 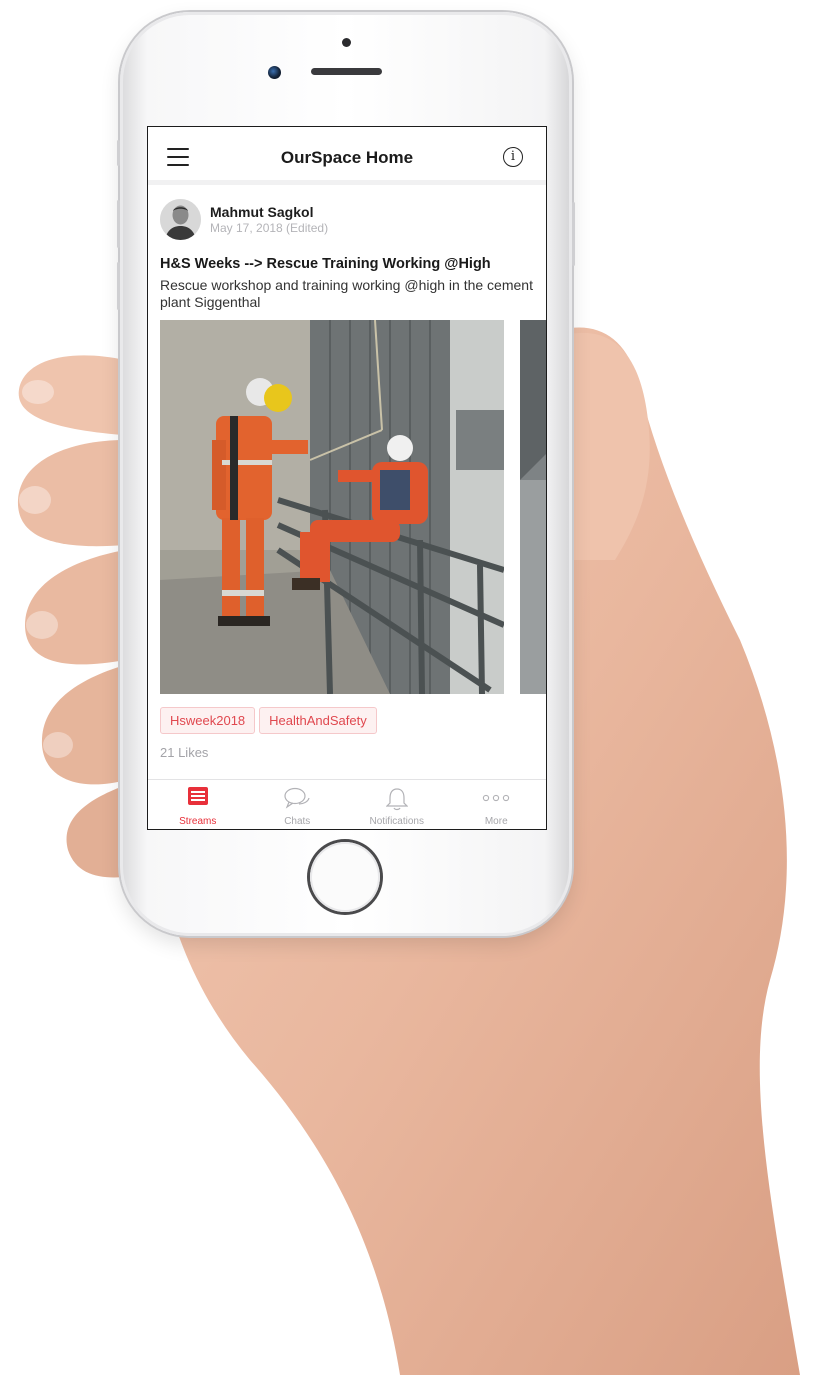 What do you see at coordinates (346, 71) in the screenshot?
I see `earpiece-speaker` at bounding box center [346, 71].